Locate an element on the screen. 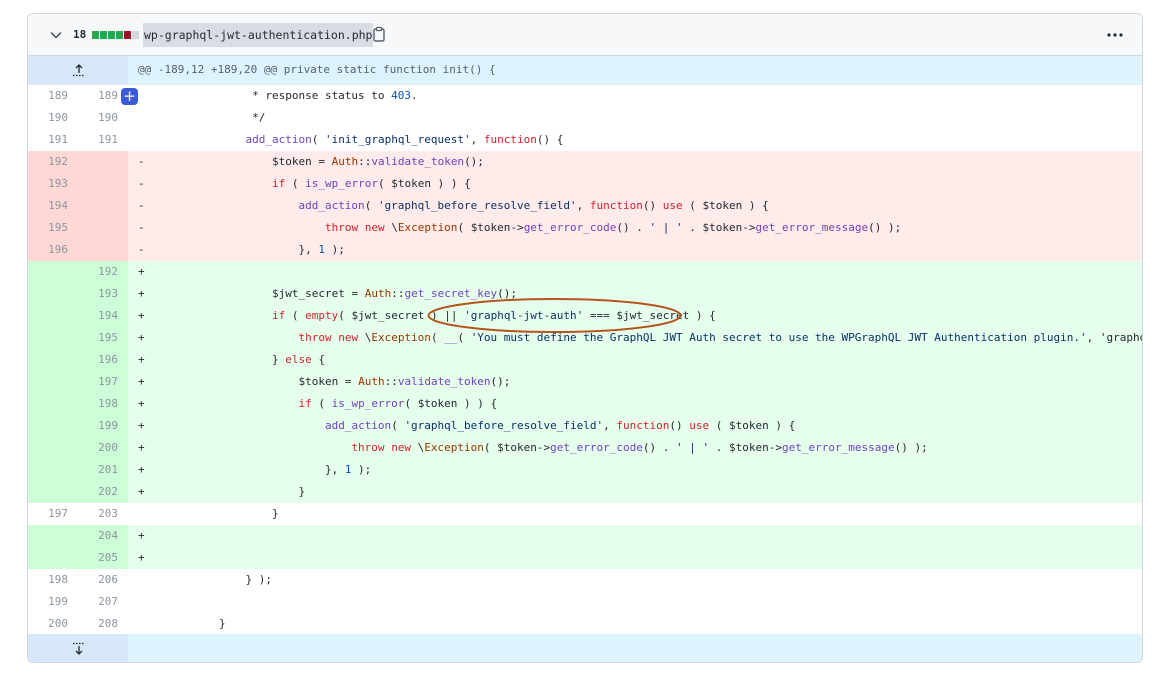 The width and height of the screenshot is (1170, 683). old-line-number: 197 is located at coordinates (53, 514).